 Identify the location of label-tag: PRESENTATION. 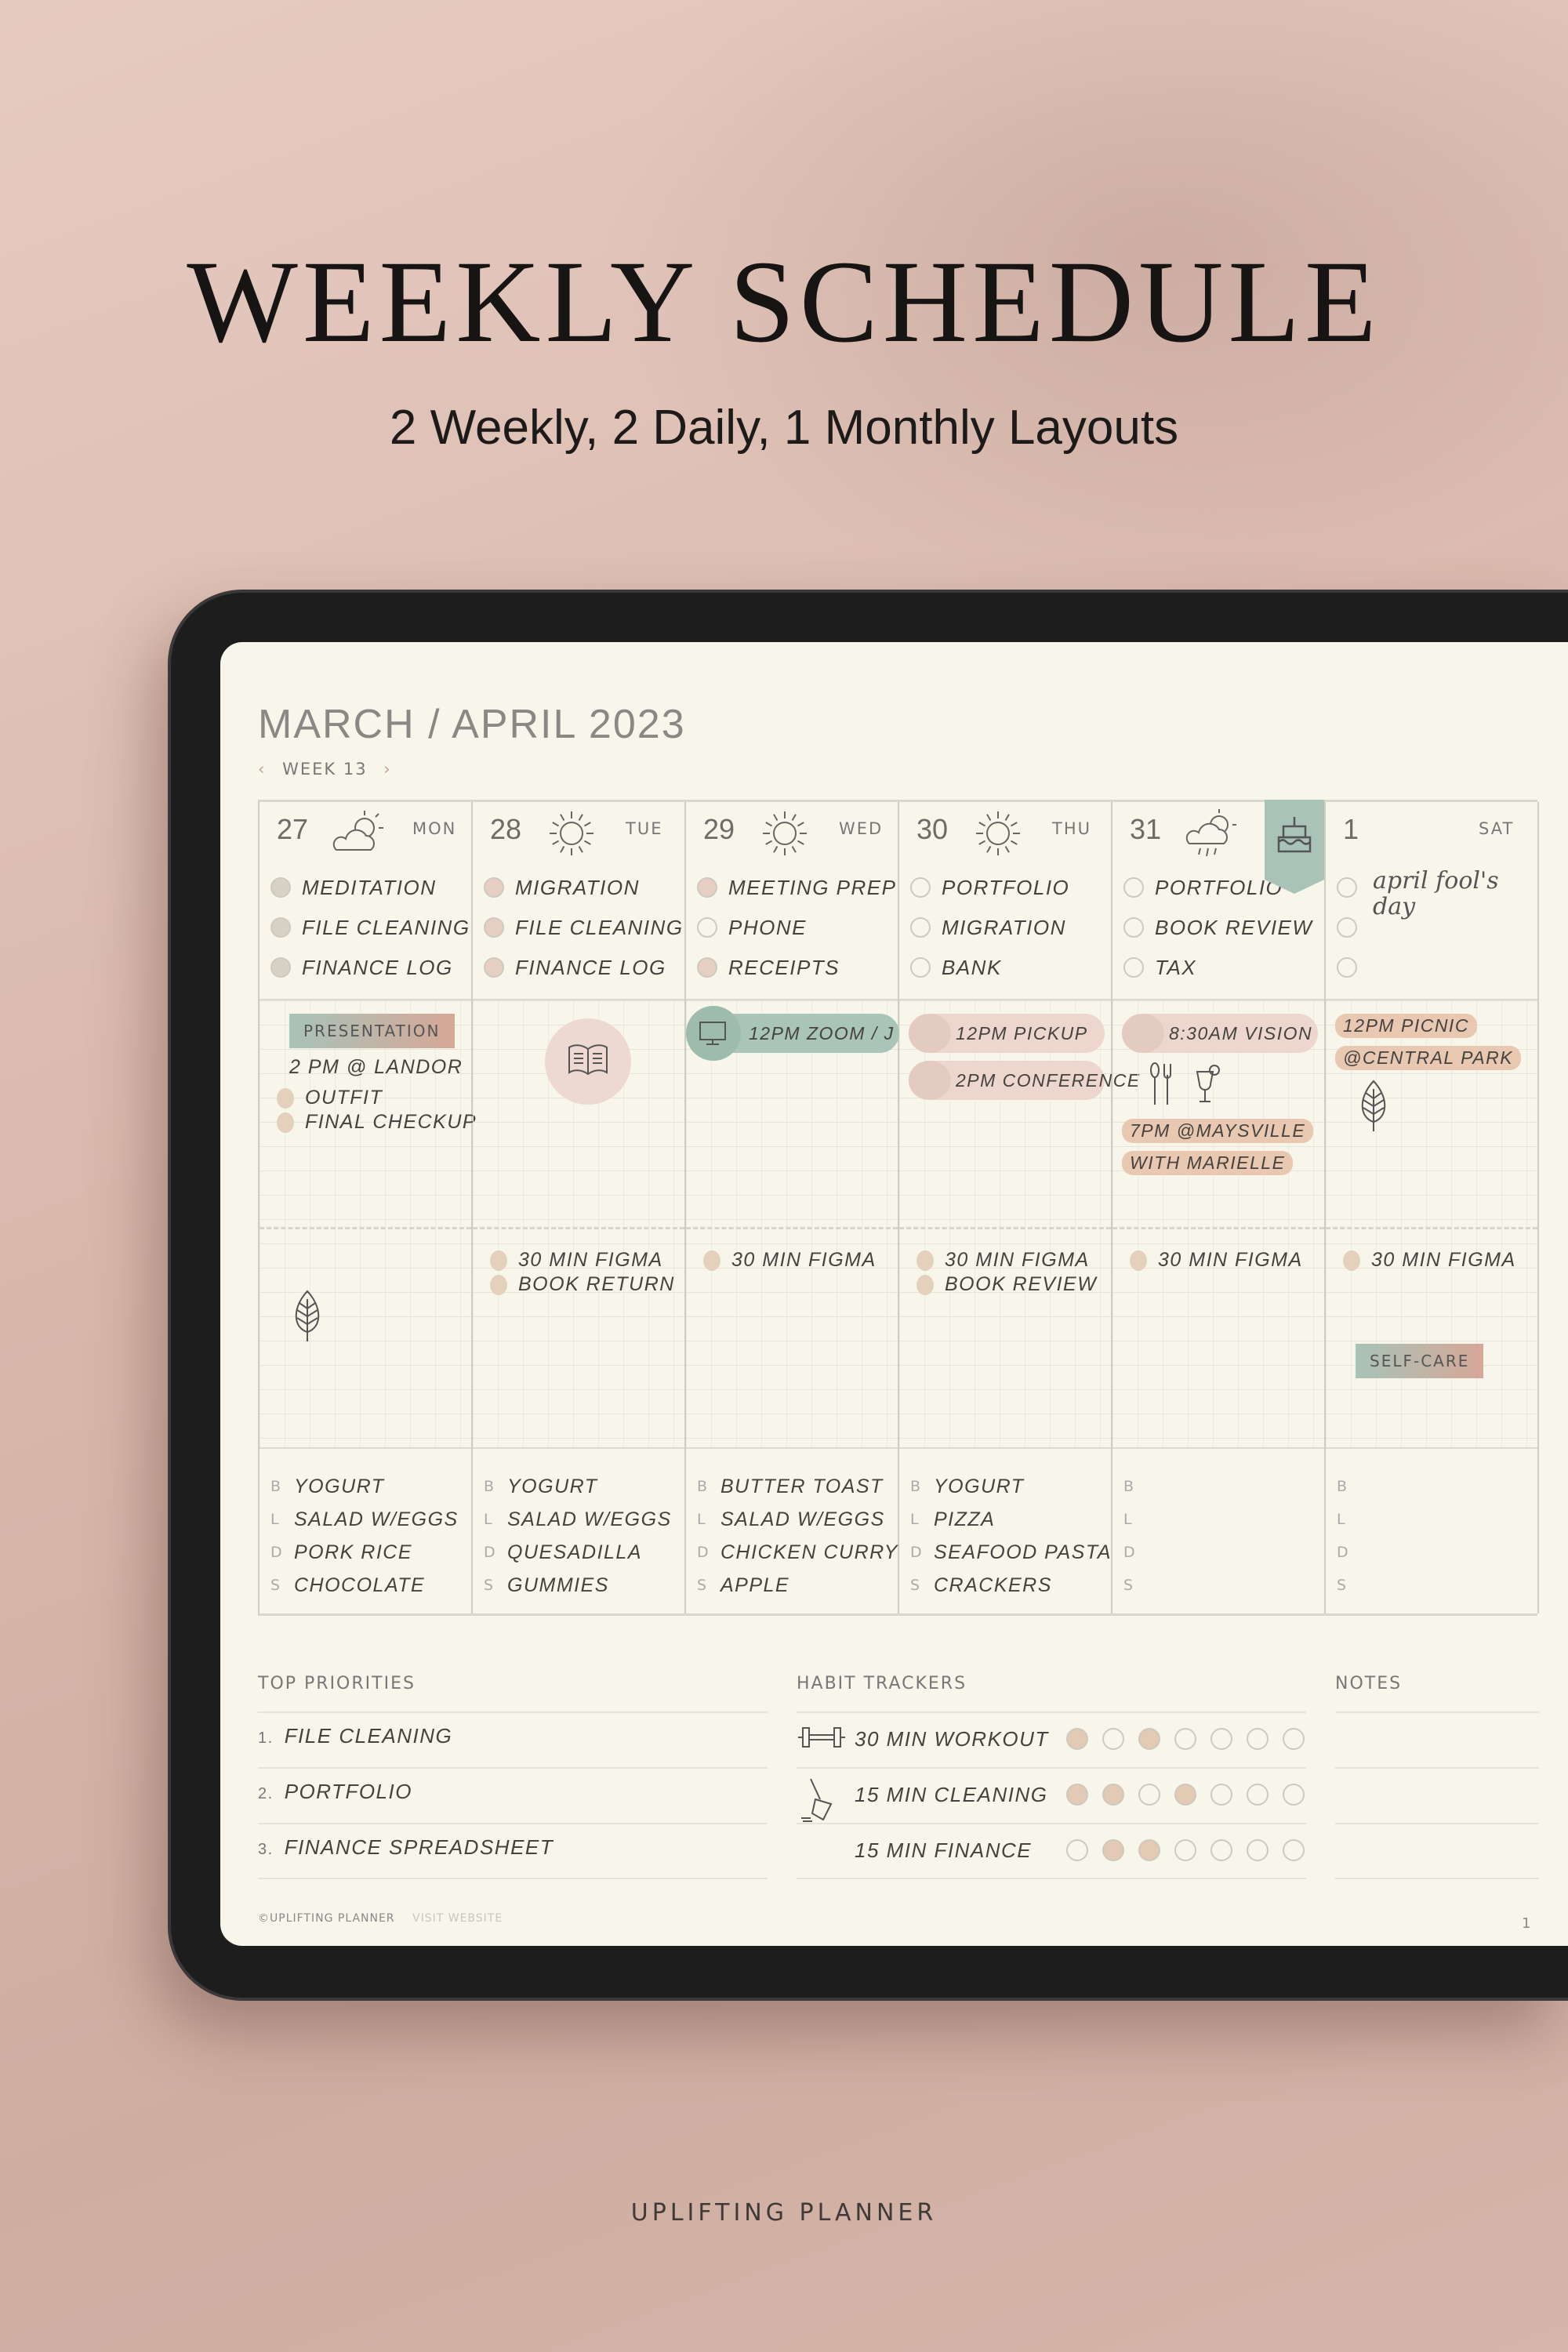
(372, 1031).